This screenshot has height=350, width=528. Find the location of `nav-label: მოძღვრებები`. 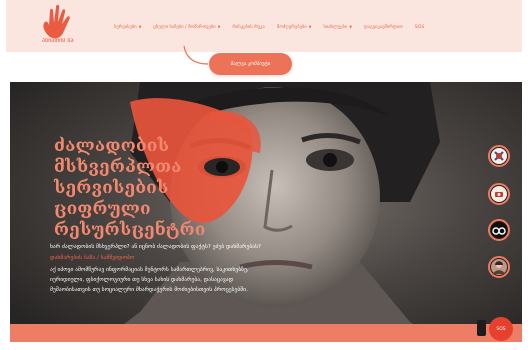

nav-label: მოძღვრებები is located at coordinates (291, 27).